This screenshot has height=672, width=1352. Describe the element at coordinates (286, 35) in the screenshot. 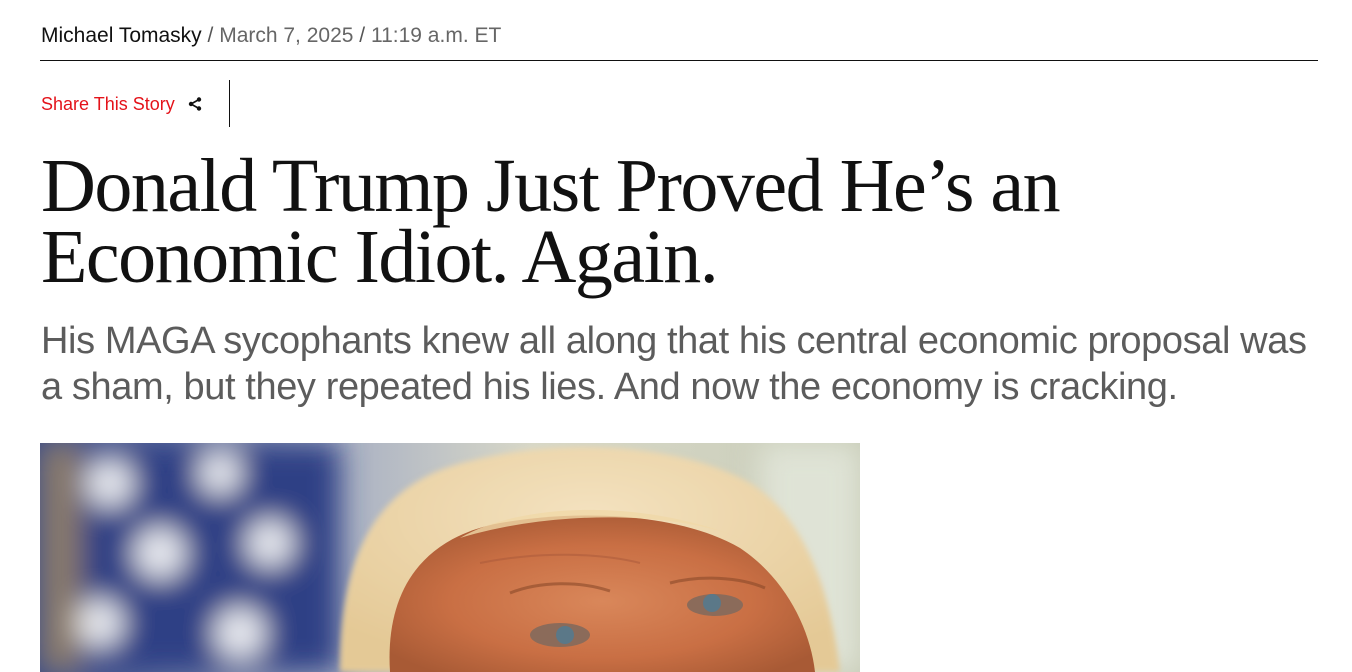

I see `publish-date: March 7, 2025` at that location.